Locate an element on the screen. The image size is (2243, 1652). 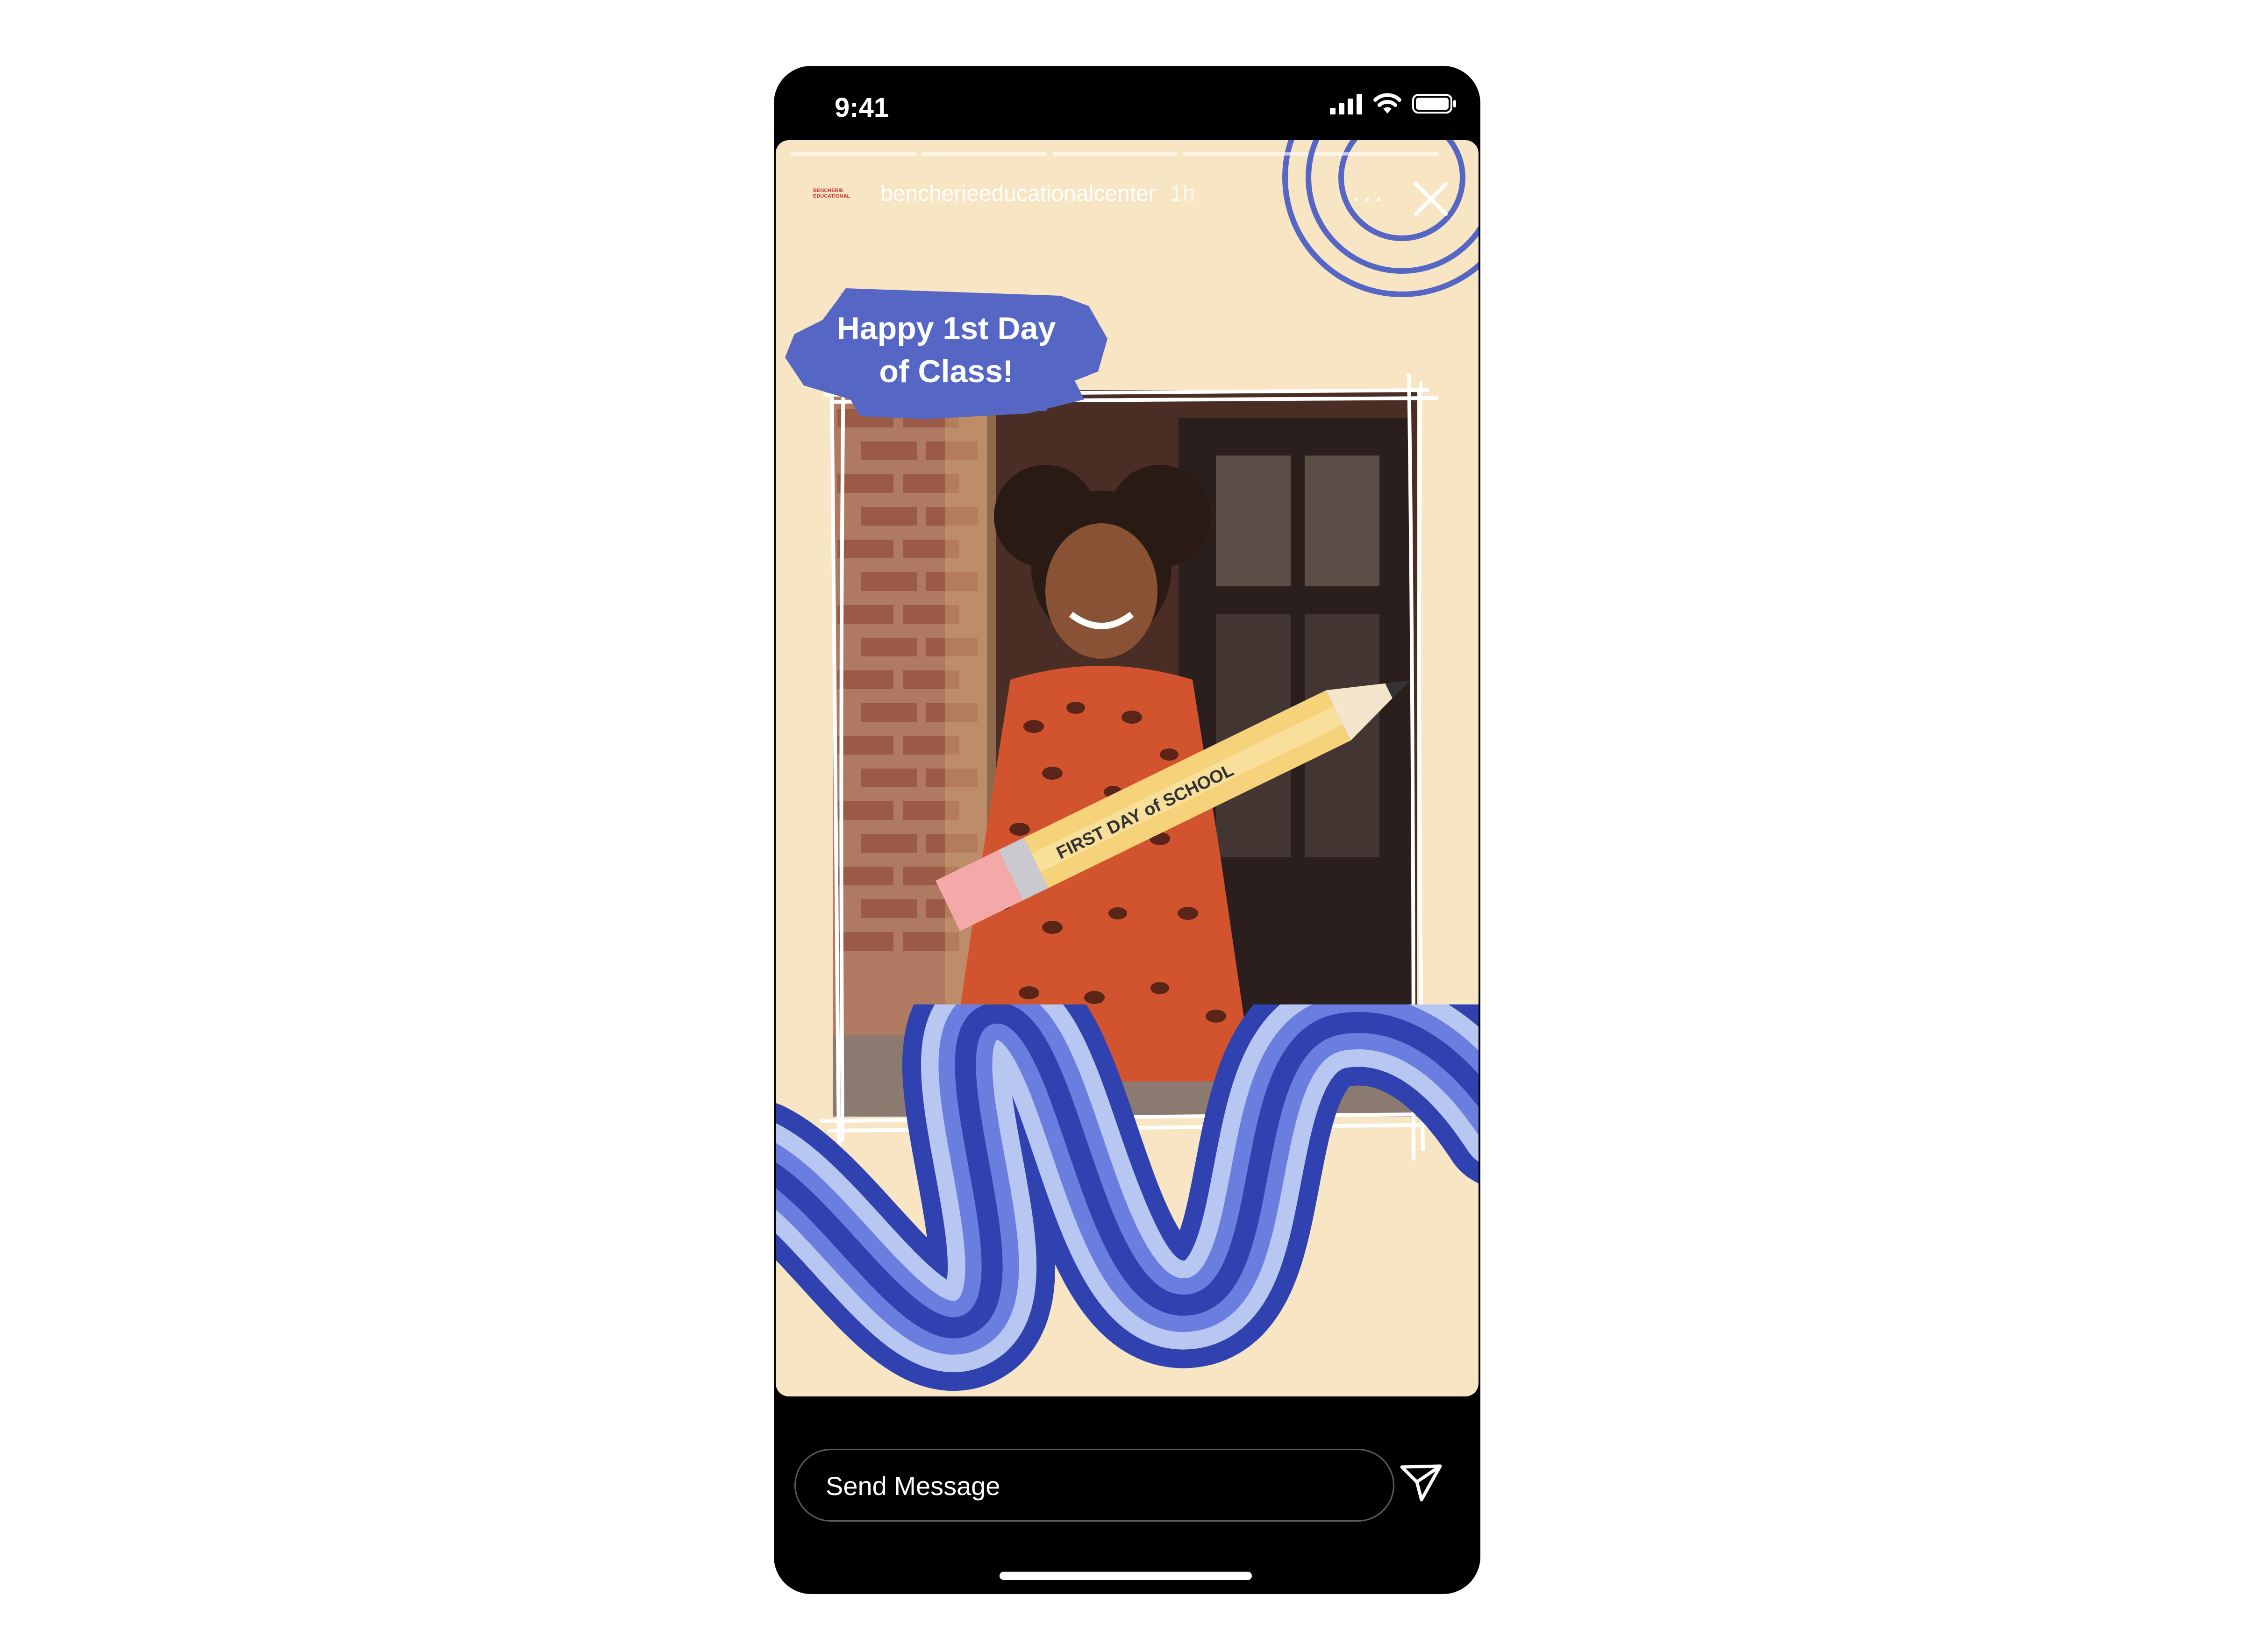
headline-sticker: Happy 1st Day of Class! is located at coordinates (946, 353).